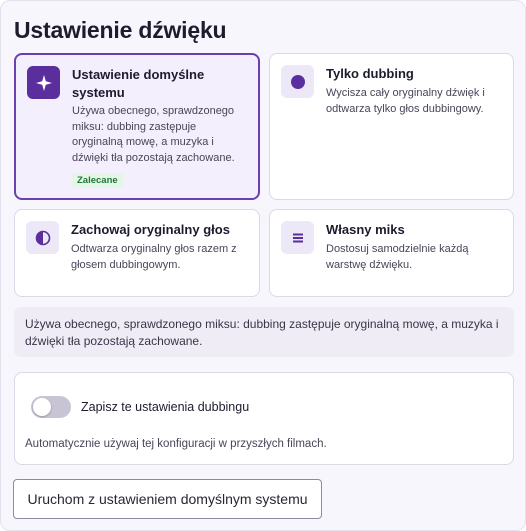 The image size is (526, 531). What do you see at coordinates (165, 407) in the screenshot?
I see `save-settings-label: Zapisz te ustawienia dubbingu` at bounding box center [165, 407].